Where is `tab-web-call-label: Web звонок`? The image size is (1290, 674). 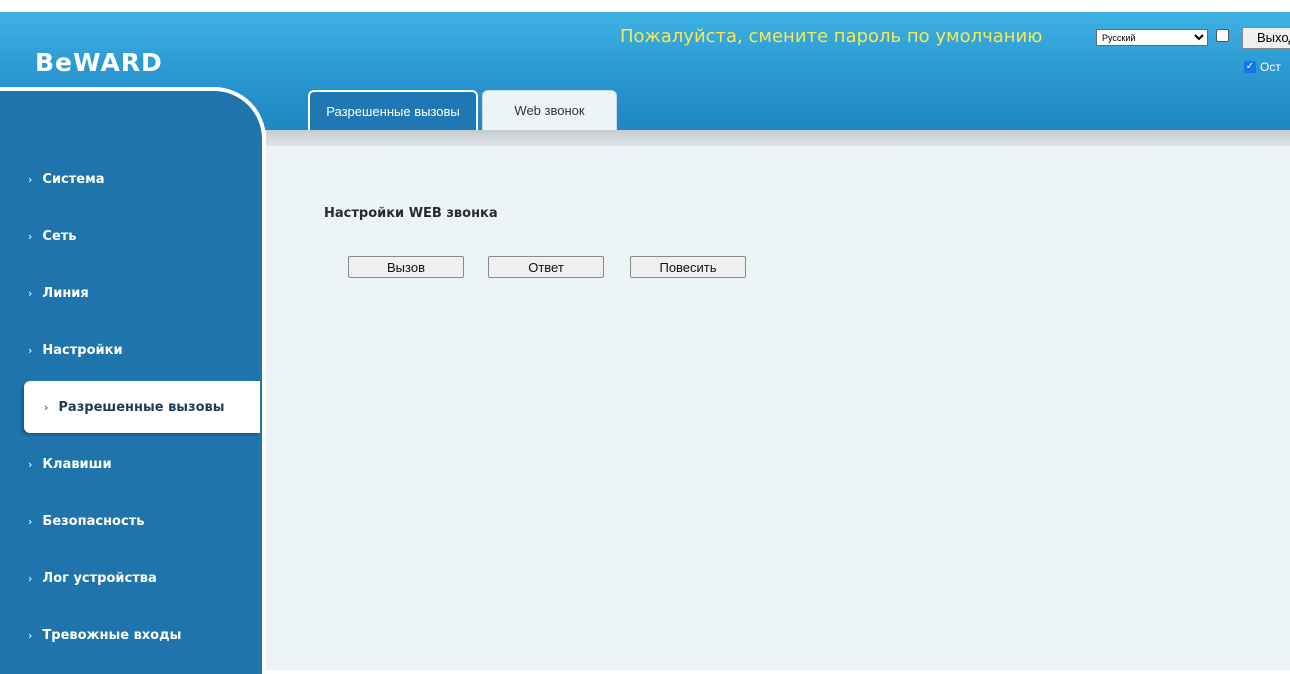
tab-web-call-label: Web звонок is located at coordinates (549, 110).